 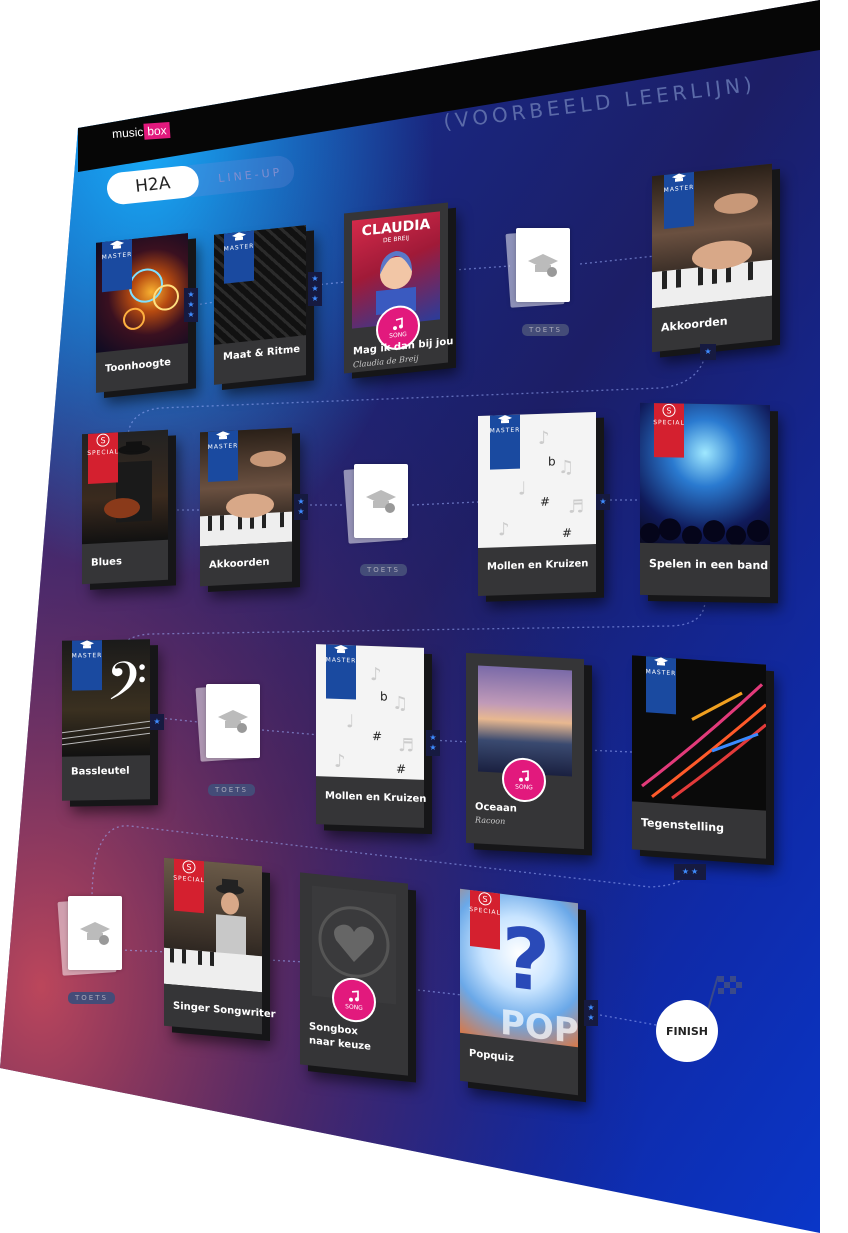 What do you see at coordinates (224, 1010) in the screenshot?
I see `card-title: Singer Songwriter` at bounding box center [224, 1010].